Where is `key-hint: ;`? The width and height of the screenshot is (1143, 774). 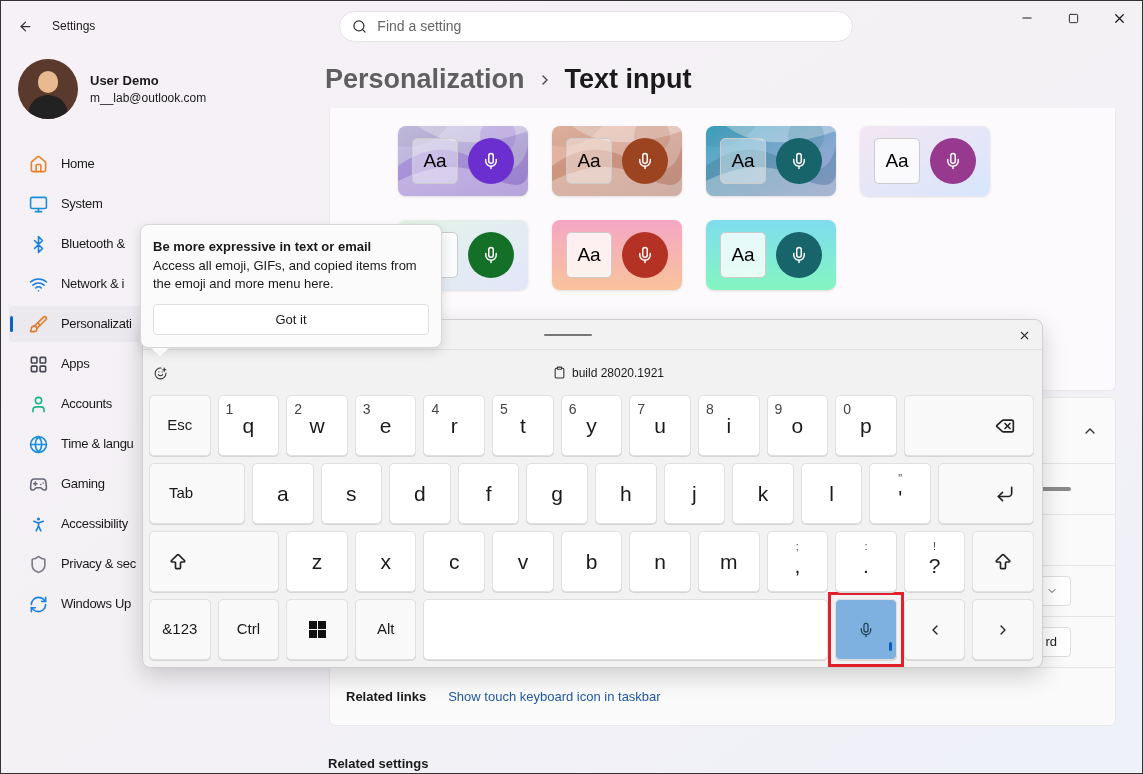
key-hint: ; is located at coordinates (797, 546).